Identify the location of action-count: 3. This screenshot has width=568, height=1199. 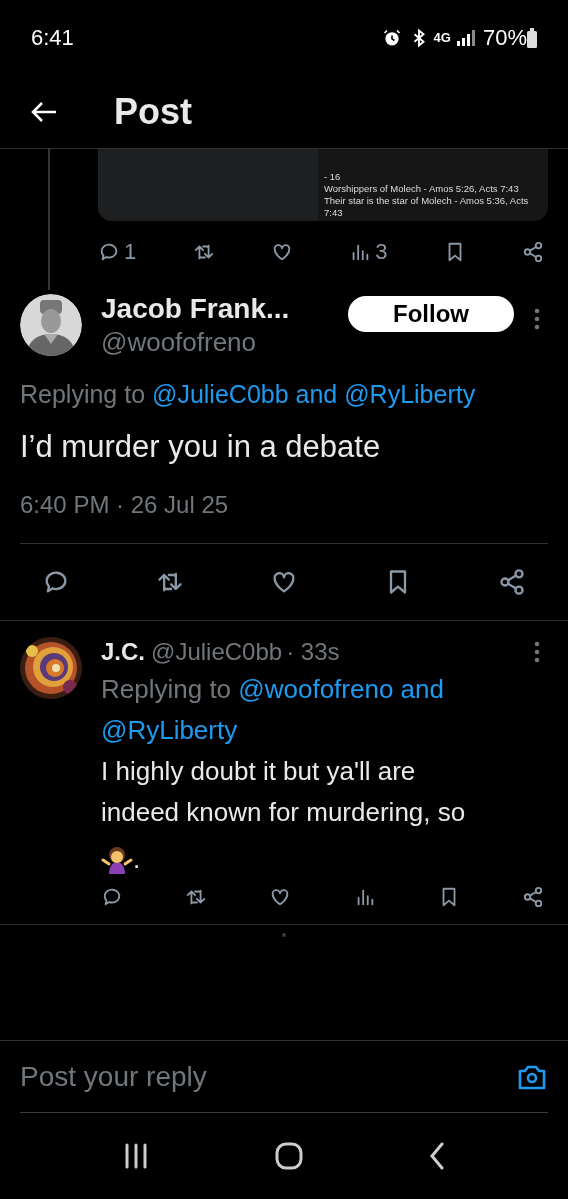
(381, 252).